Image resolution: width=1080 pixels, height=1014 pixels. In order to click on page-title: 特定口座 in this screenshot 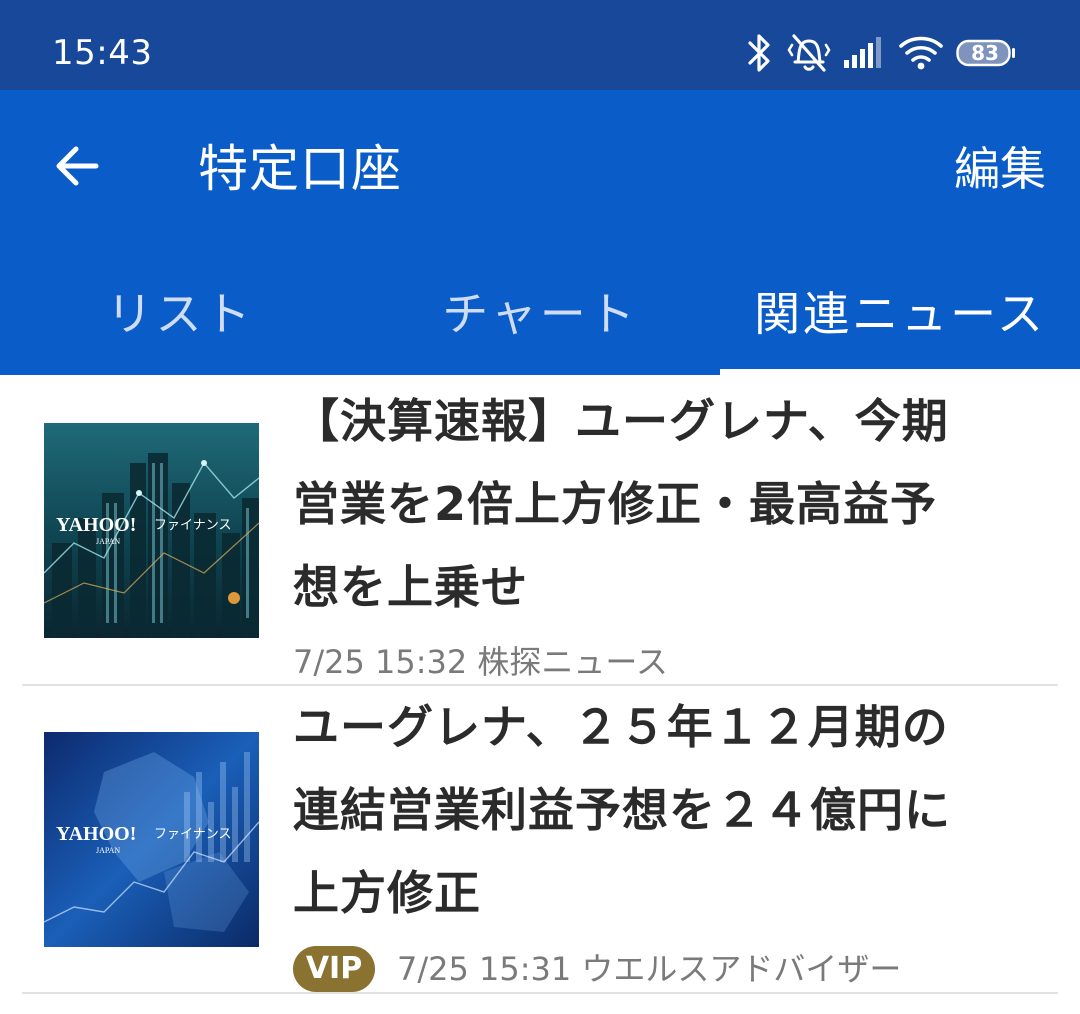, I will do `click(300, 169)`.